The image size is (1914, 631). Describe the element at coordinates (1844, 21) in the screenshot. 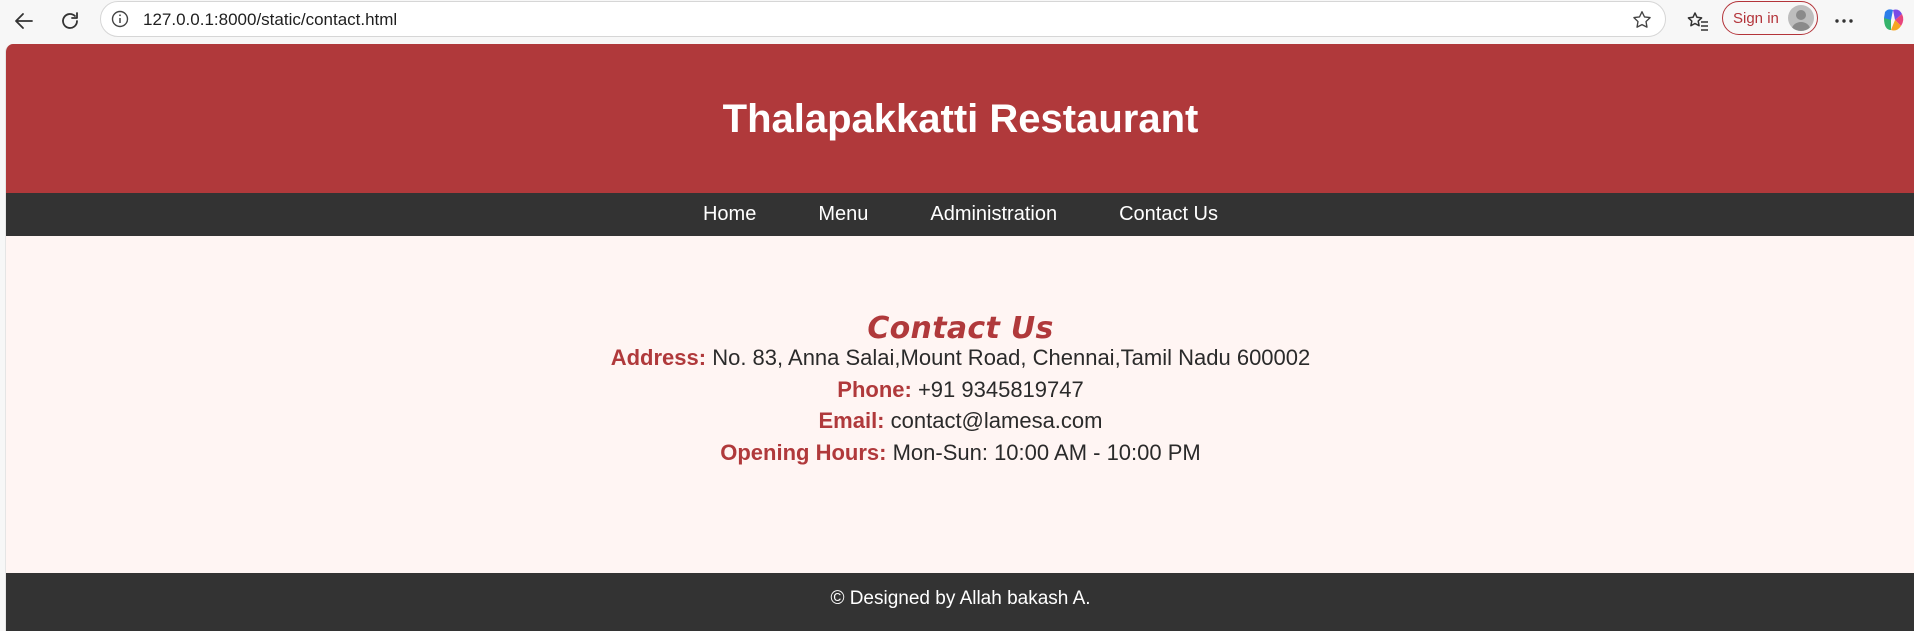

I see `more-icon` at that location.